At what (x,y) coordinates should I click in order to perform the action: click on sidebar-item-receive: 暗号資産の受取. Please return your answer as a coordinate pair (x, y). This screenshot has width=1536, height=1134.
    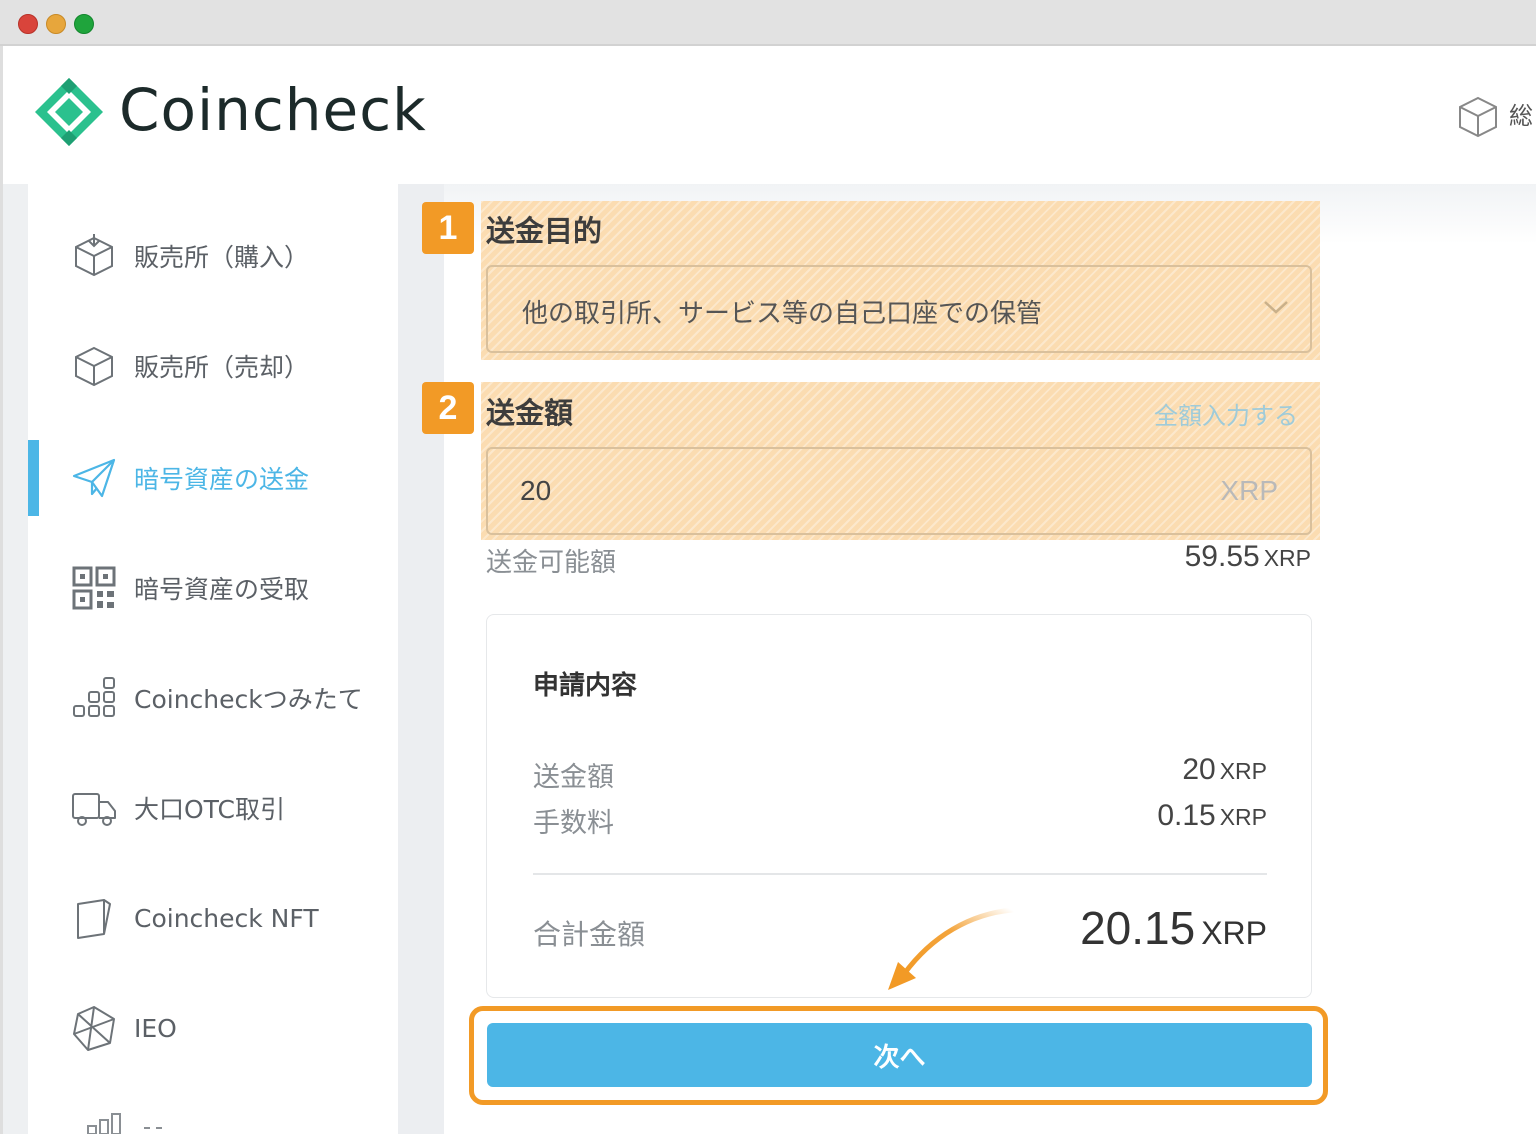
    Looking at the image, I should click on (213, 588).